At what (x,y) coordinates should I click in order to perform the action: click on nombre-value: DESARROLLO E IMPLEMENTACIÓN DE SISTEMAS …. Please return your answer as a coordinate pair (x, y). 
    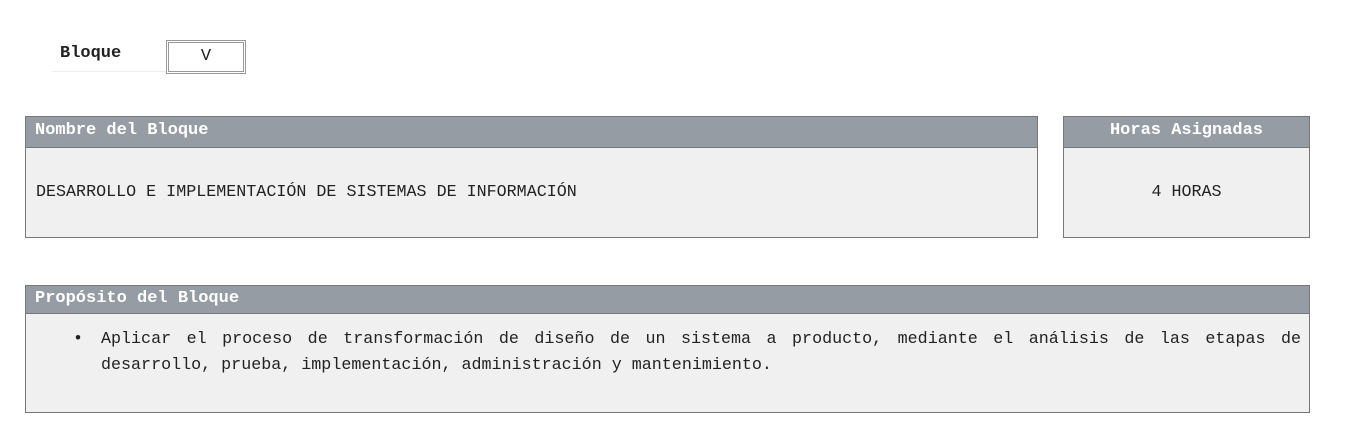
    Looking at the image, I should click on (306, 192).